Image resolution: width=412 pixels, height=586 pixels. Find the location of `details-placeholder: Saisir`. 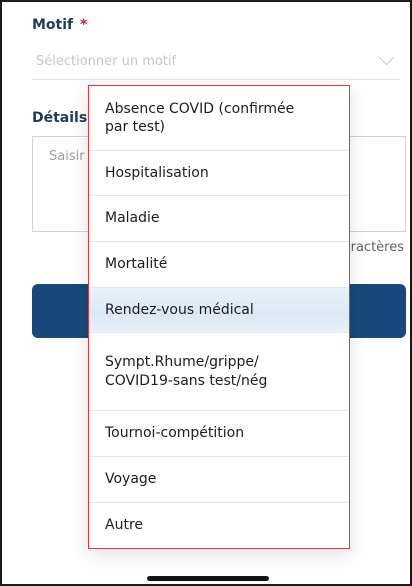

details-placeholder: Saisir is located at coordinates (67, 156).